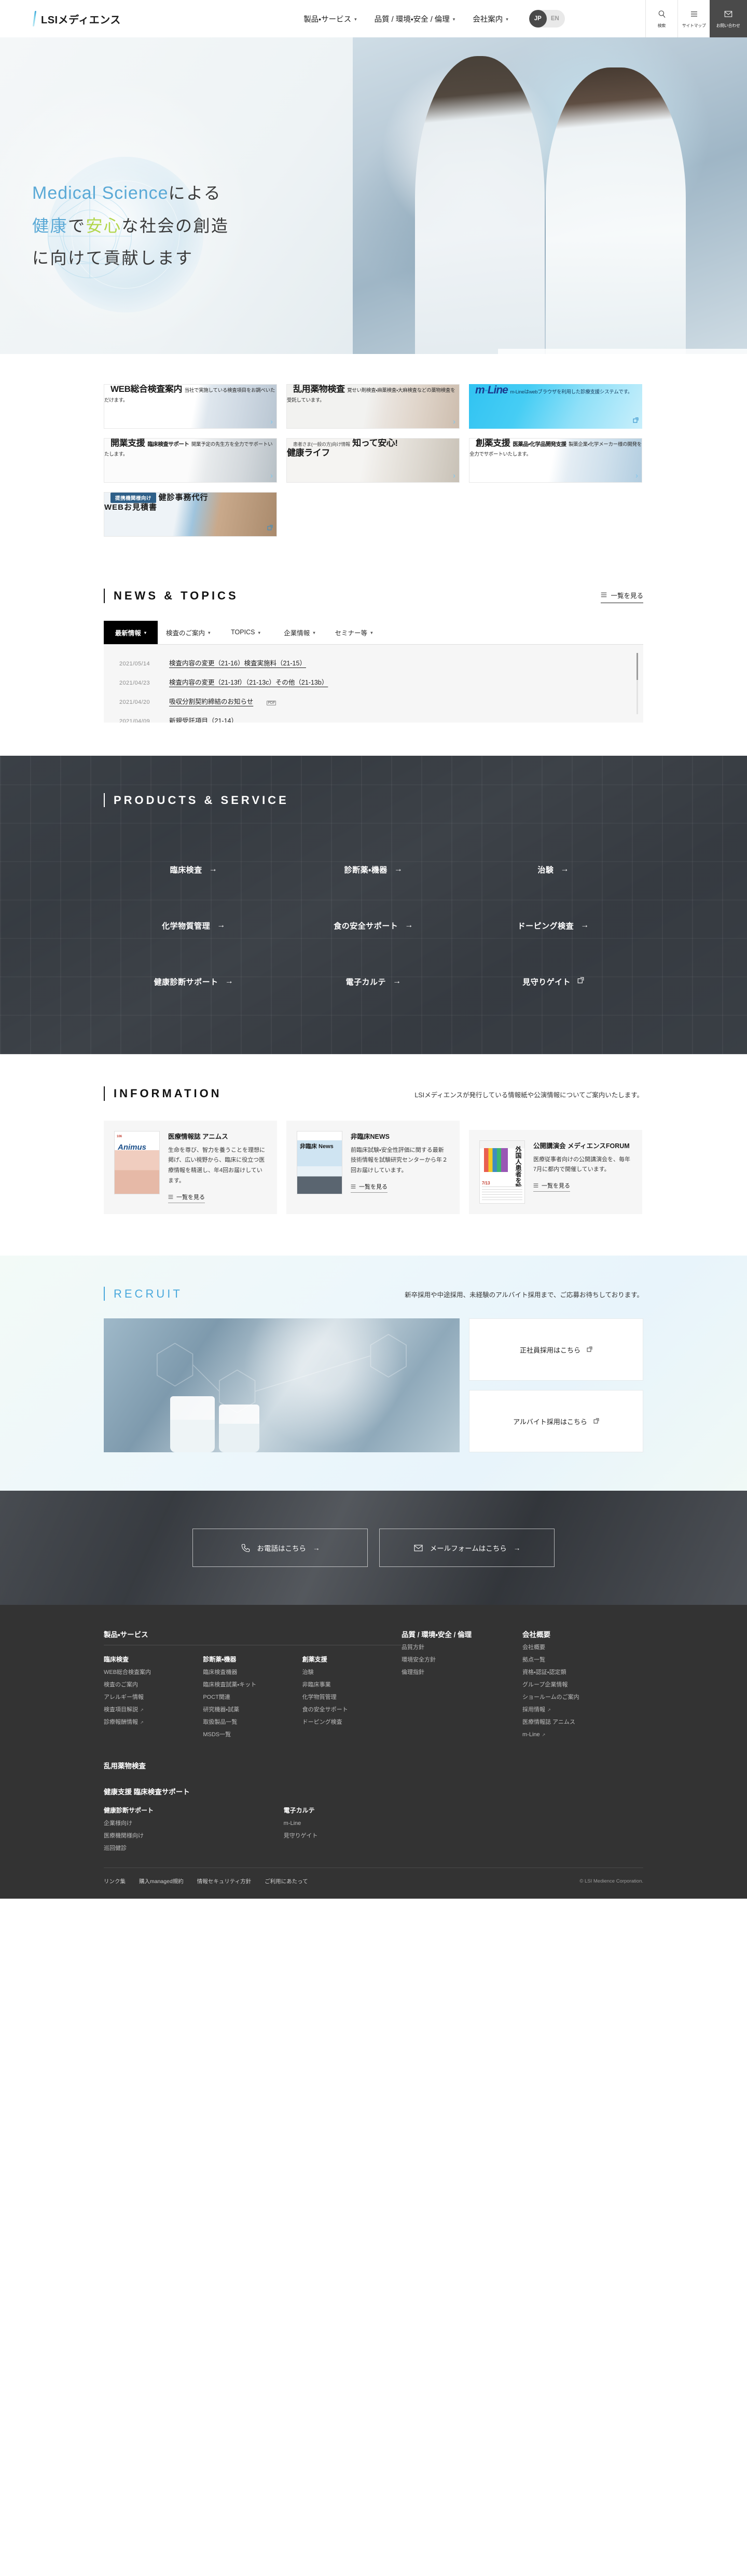 The height and width of the screenshot is (2576, 747). Describe the element at coordinates (247, 1697) in the screenshot. I see `footer-link: POCT関連` at that location.